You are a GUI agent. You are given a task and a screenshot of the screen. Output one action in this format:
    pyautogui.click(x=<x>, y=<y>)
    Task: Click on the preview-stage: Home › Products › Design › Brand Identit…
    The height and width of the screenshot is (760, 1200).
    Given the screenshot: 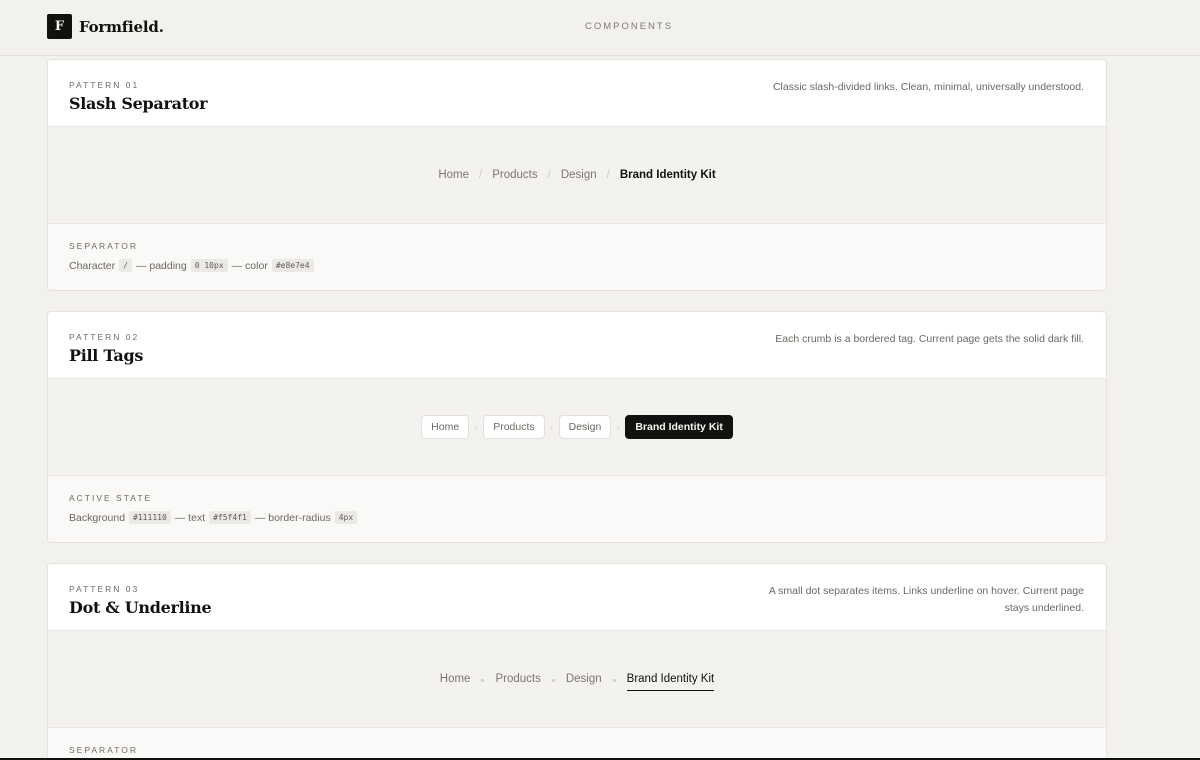 What is the action you would take?
    pyautogui.click(x=577, y=427)
    